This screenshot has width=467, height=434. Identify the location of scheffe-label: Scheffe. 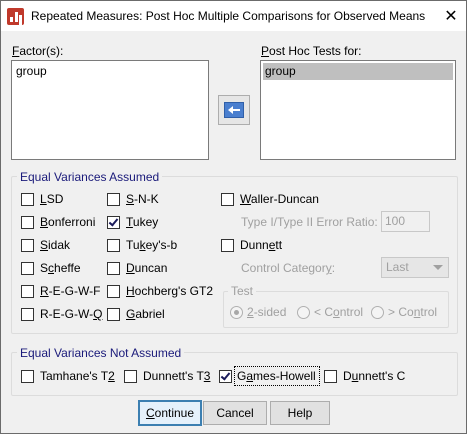
(60, 268).